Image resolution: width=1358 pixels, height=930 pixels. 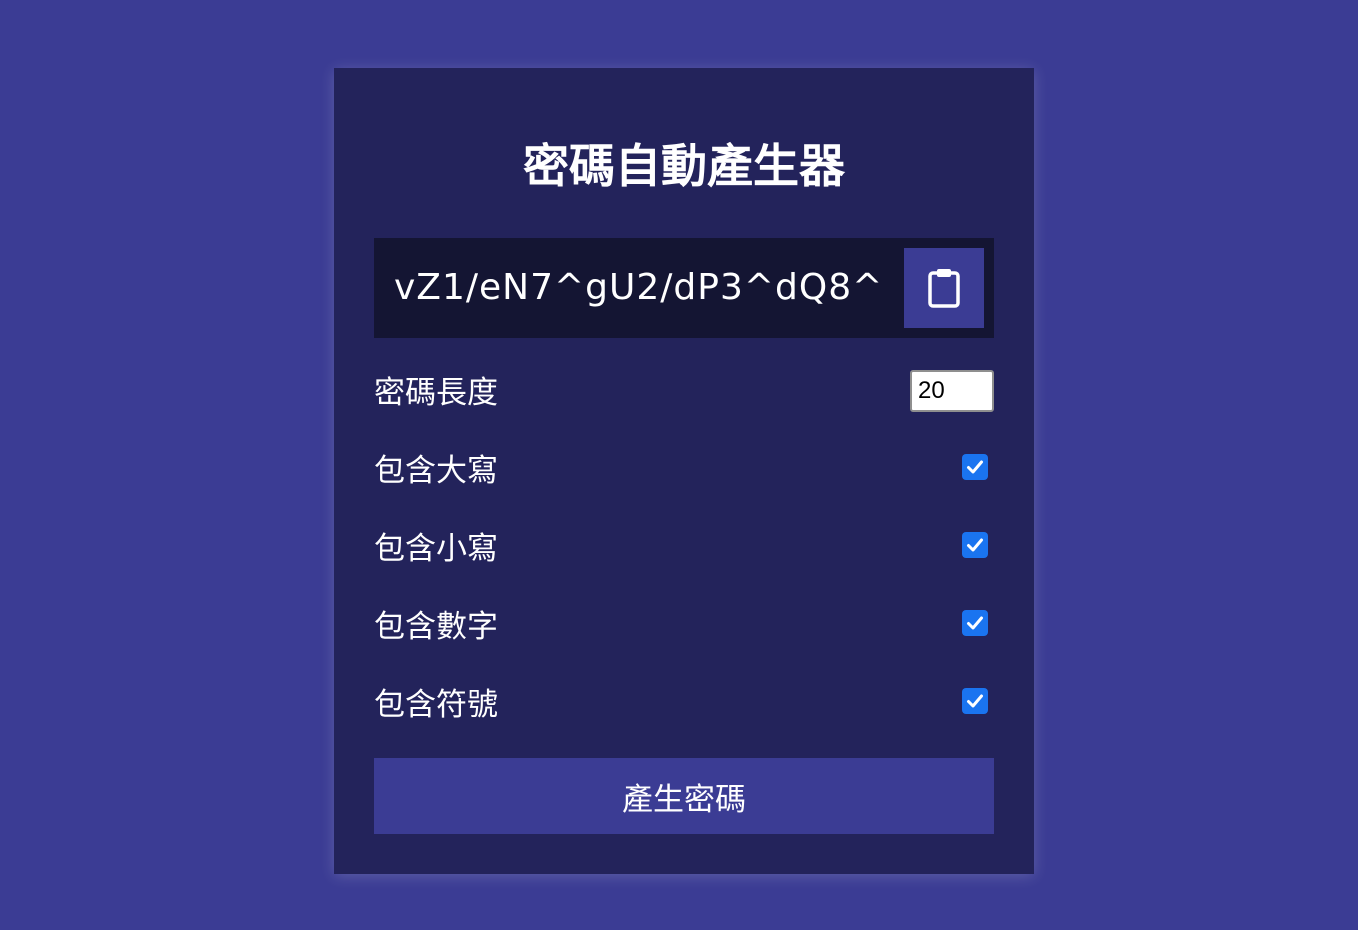 I want to click on setting-length: 密碼長度, so click(x=684, y=393).